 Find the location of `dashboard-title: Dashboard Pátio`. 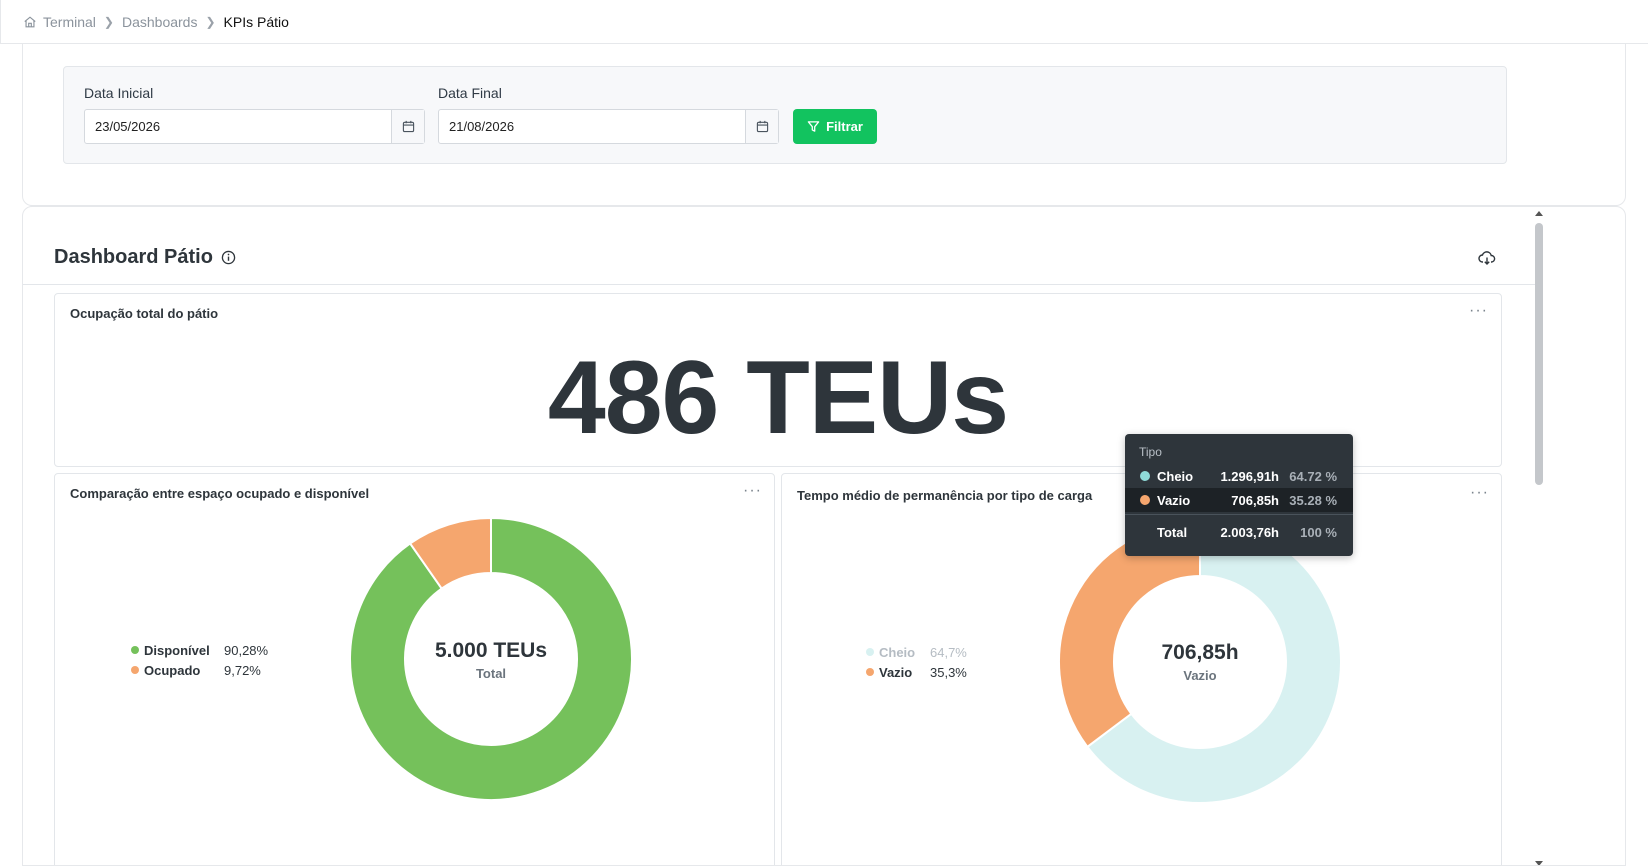

dashboard-title: Dashboard Pátio is located at coordinates (145, 257).